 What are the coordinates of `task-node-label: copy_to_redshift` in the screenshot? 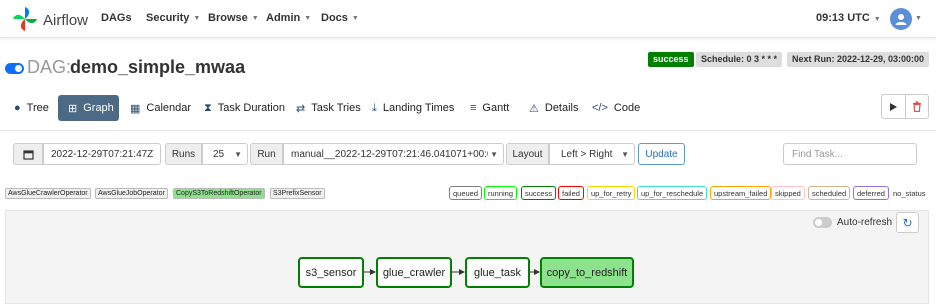 It's located at (587, 272).